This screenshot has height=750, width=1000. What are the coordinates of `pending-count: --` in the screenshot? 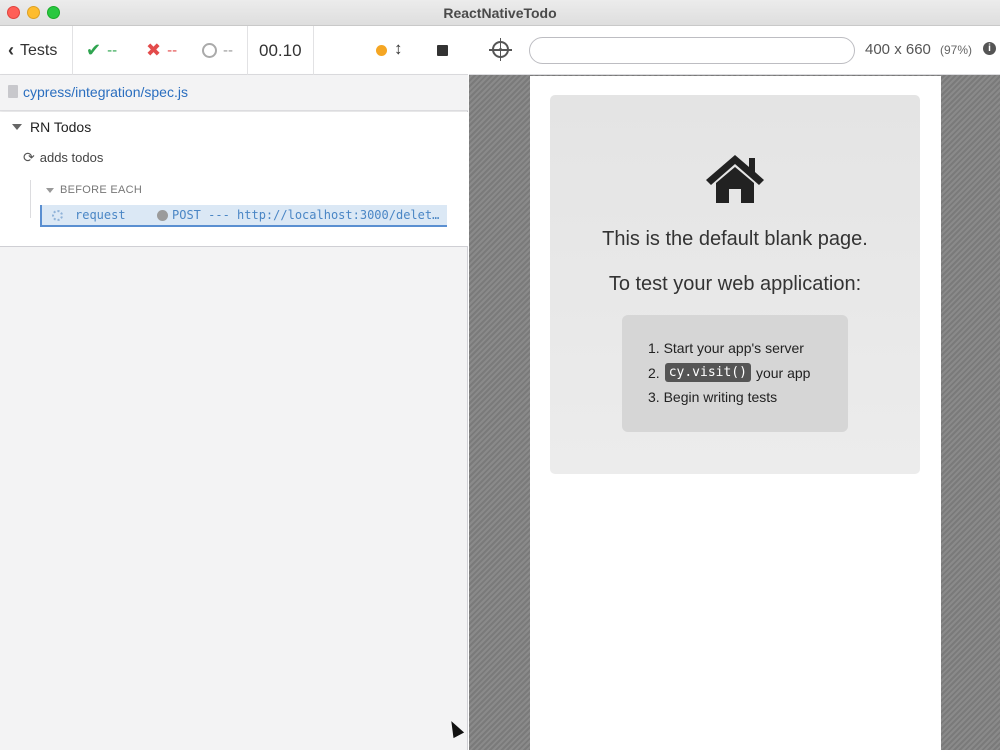 It's located at (228, 50).